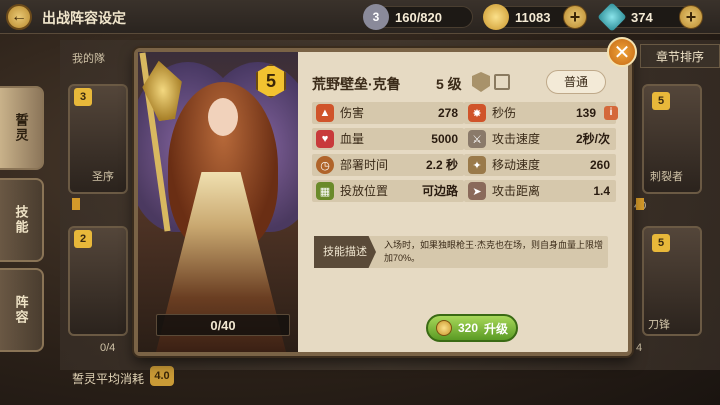  What do you see at coordinates (108, 379) in the screenshot?
I see `avg-cost-label: 誓灵平均消耗` at bounding box center [108, 379].